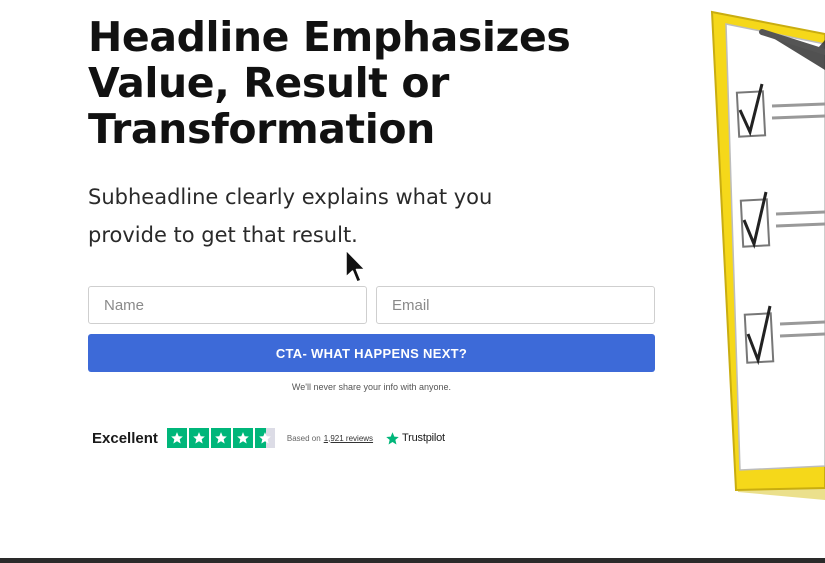 The height and width of the screenshot is (563, 825). I want to click on star-half-icon, so click(264, 438).